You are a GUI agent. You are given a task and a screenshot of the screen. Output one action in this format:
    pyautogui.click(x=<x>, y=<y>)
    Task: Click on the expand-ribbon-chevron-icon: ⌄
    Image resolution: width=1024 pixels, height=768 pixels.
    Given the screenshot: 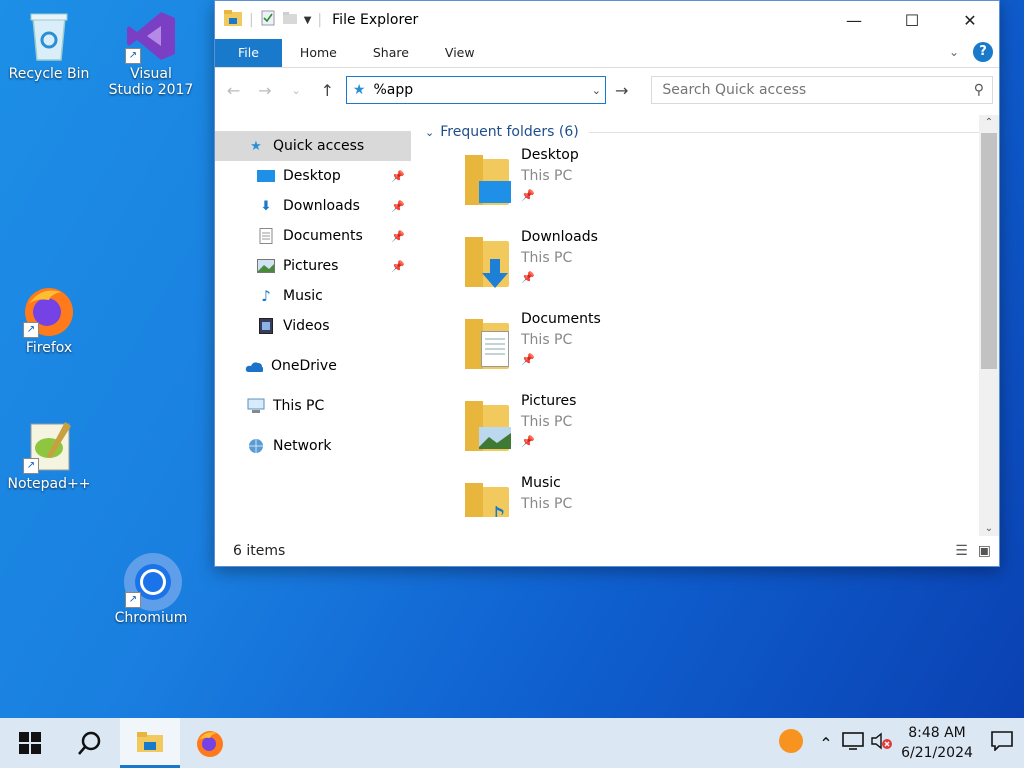 What is the action you would take?
    pyautogui.click(x=954, y=52)
    